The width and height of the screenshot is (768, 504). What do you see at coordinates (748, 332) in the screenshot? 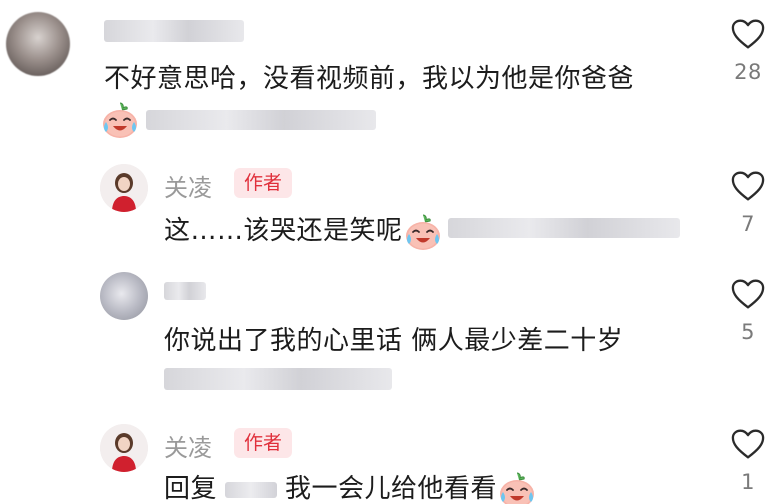
I see `like-count: 5` at bounding box center [748, 332].